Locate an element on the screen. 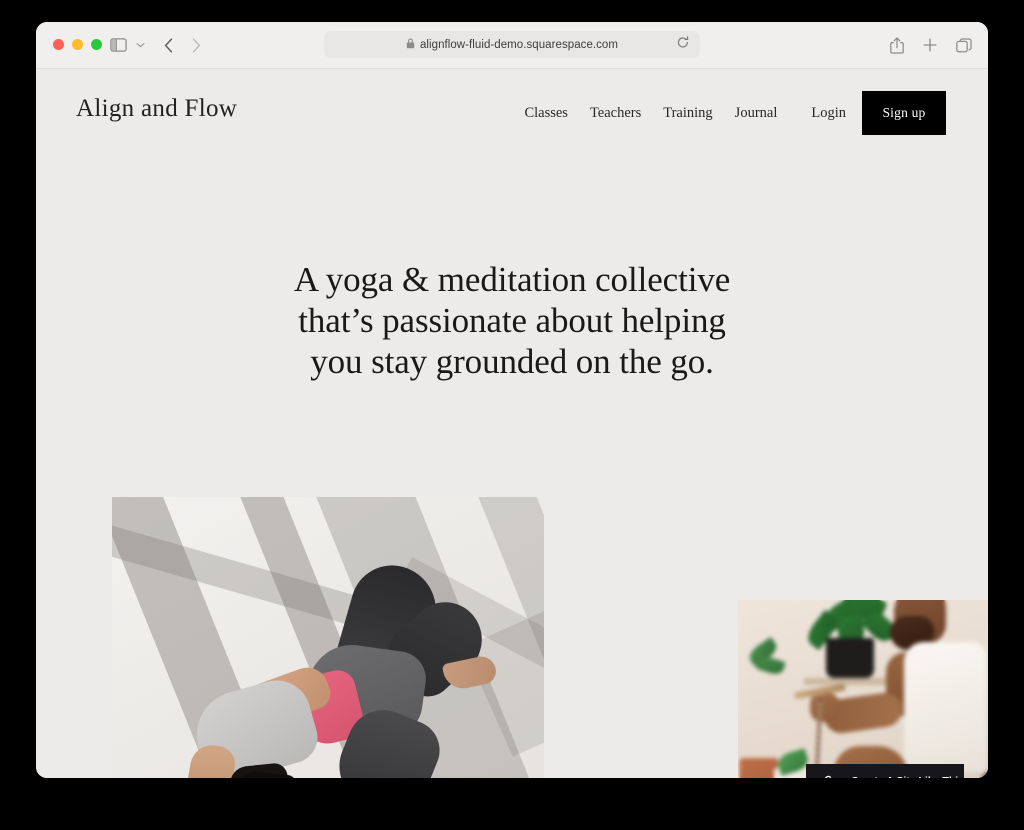 The image size is (1024, 830). sidebar-icon is located at coordinates (118, 45).